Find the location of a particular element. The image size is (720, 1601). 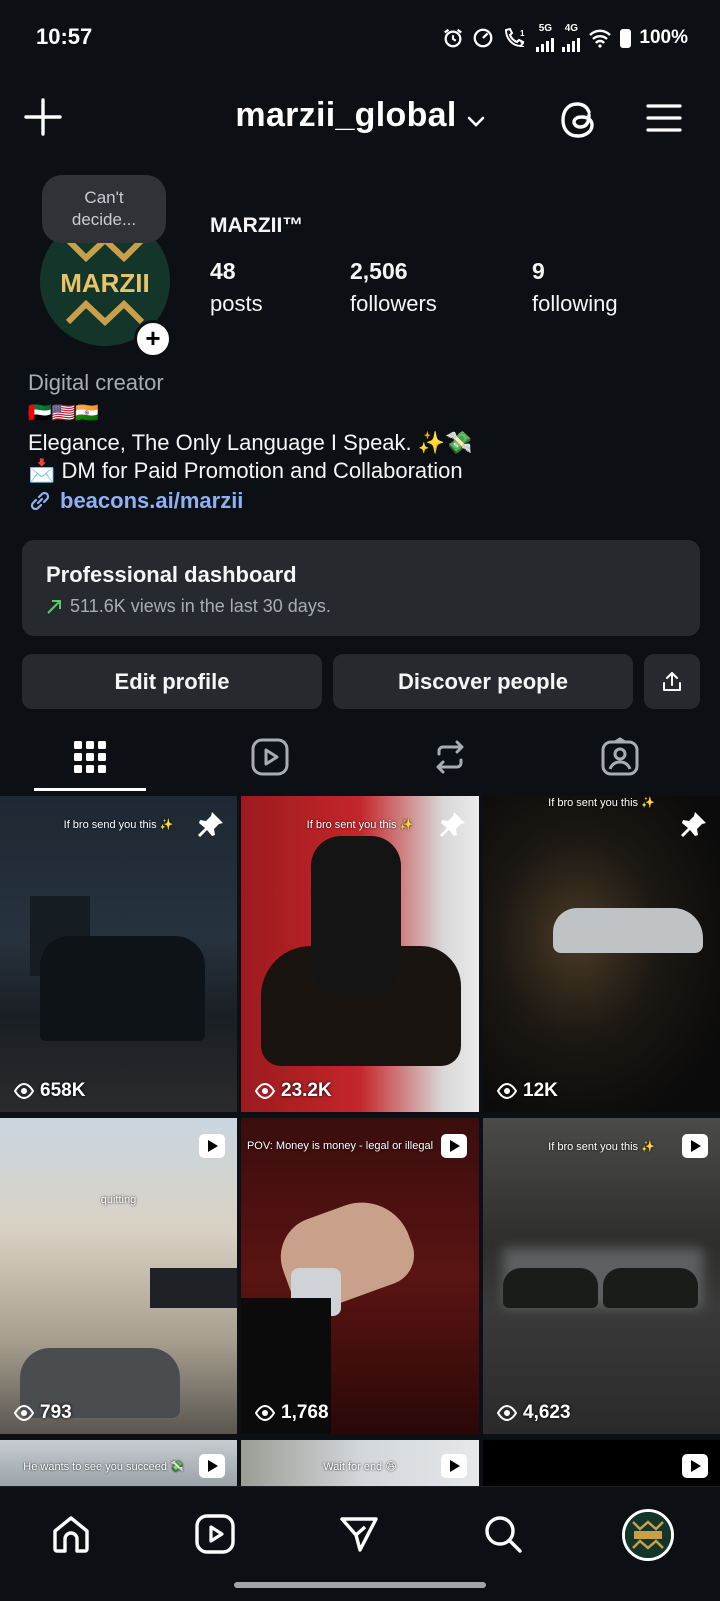

alarm-icon is located at coordinates (453, 38).